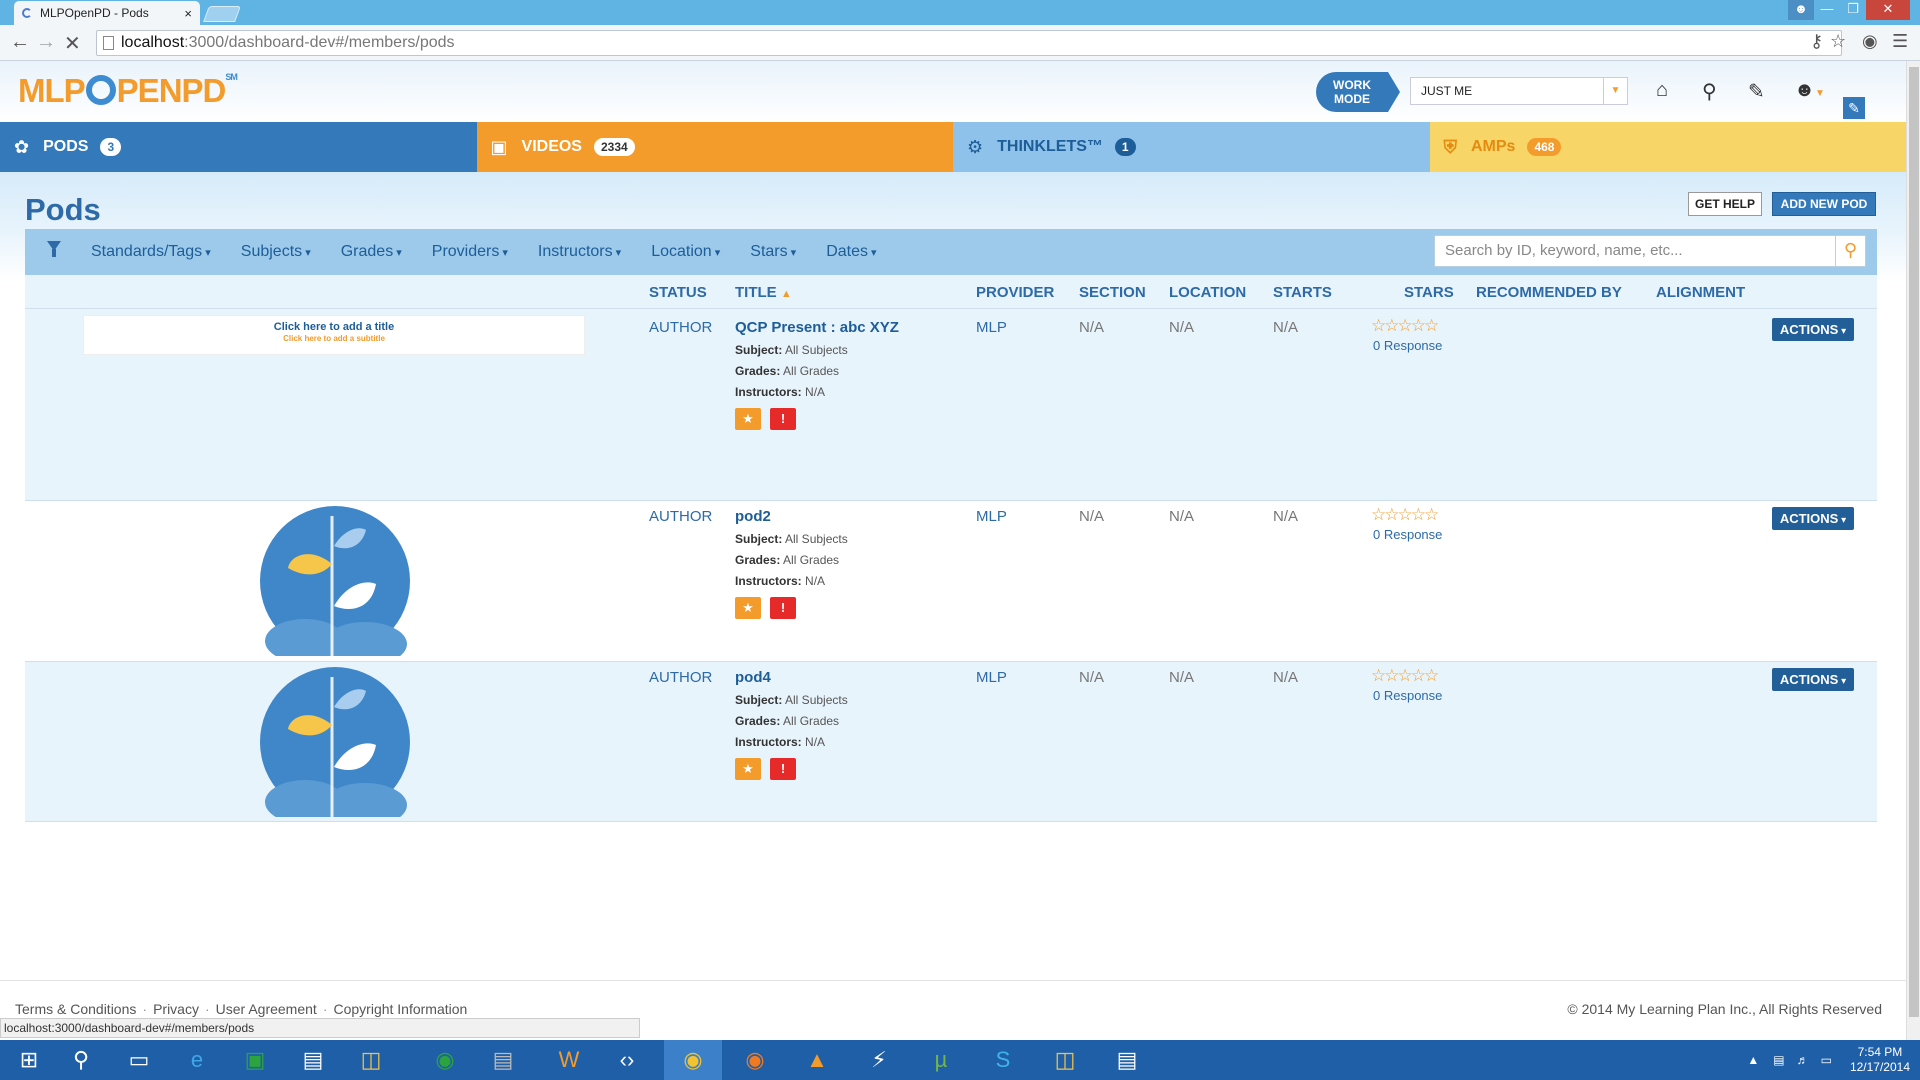  Describe the element at coordinates (1207, 292) in the screenshot. I see `col-location: LOCATION` at that location.